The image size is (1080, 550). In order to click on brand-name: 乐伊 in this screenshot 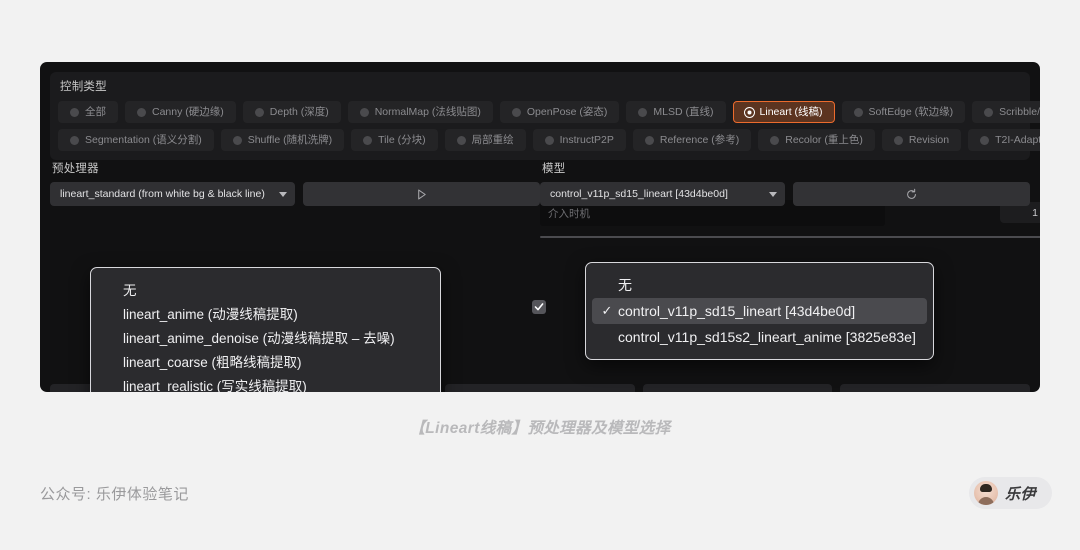, I will do `click(1020, 494)`.